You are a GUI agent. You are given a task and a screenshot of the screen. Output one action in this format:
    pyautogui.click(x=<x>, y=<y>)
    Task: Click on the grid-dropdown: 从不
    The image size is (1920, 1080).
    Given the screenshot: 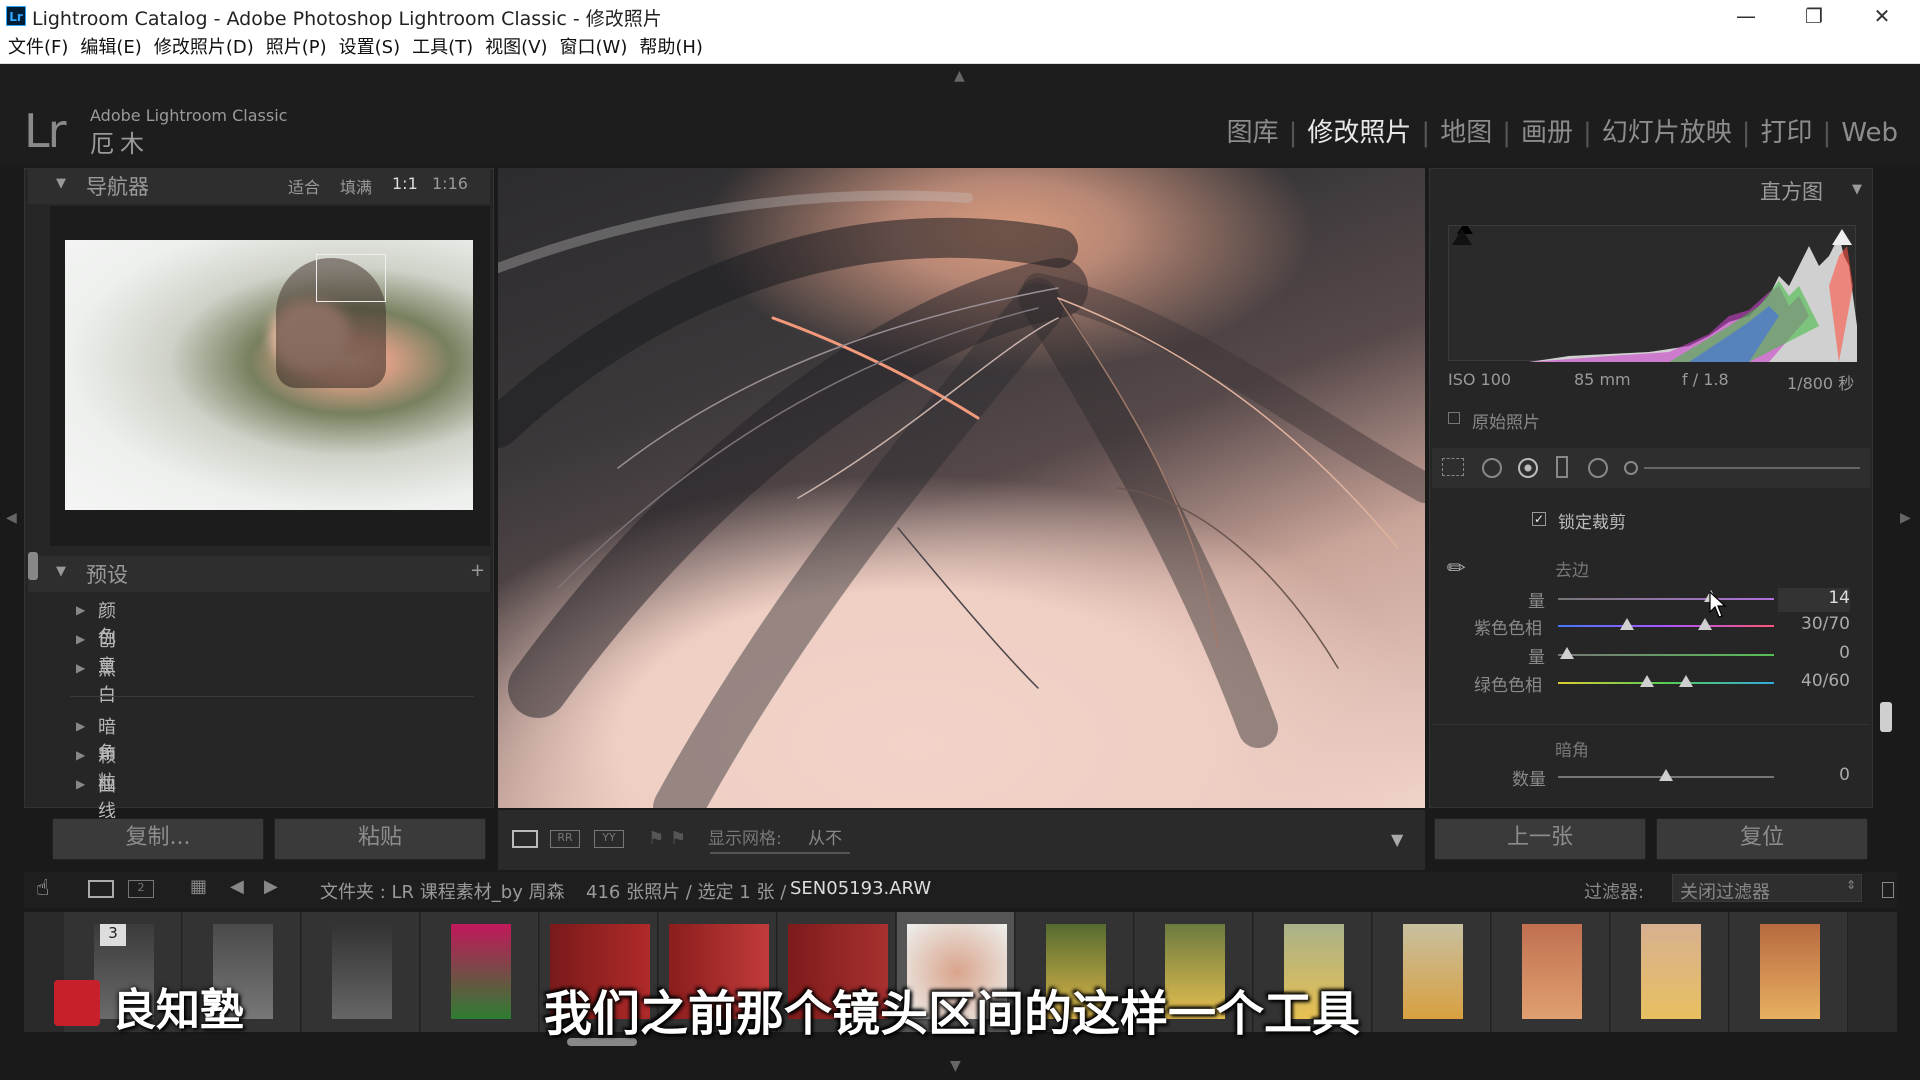 What is the action you would take?
    pyautogui.click(x=825, y=836)
    